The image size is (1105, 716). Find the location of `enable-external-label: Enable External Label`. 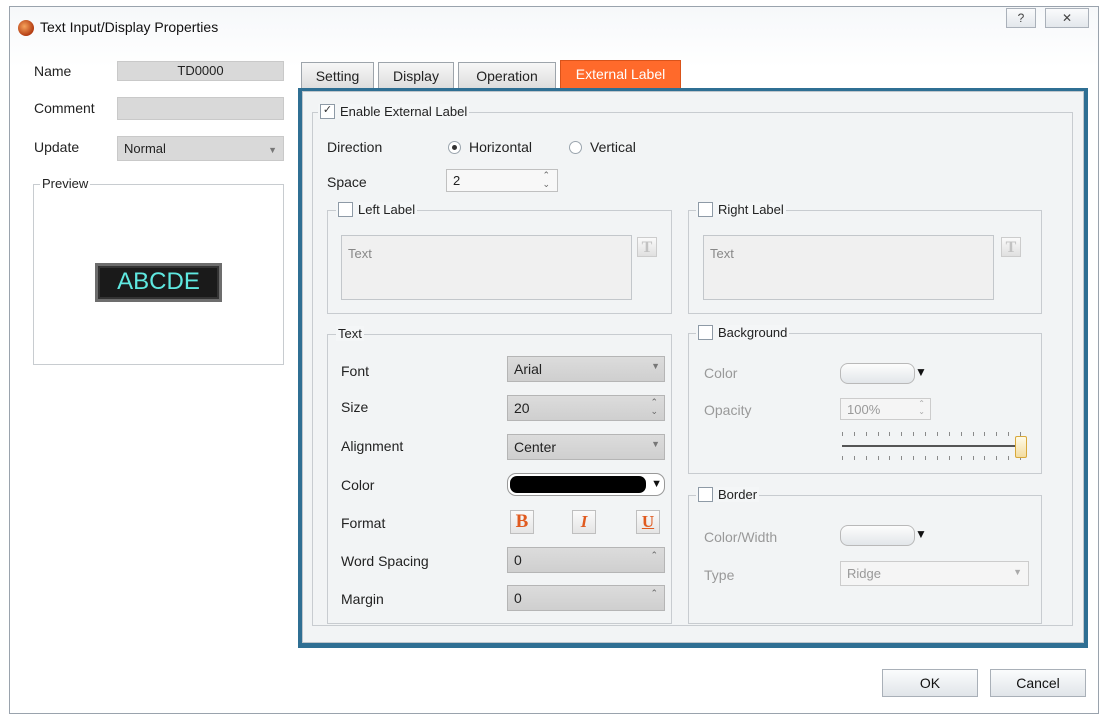

enable-external-label: Enable External Label is located at coordinates (404, 111).